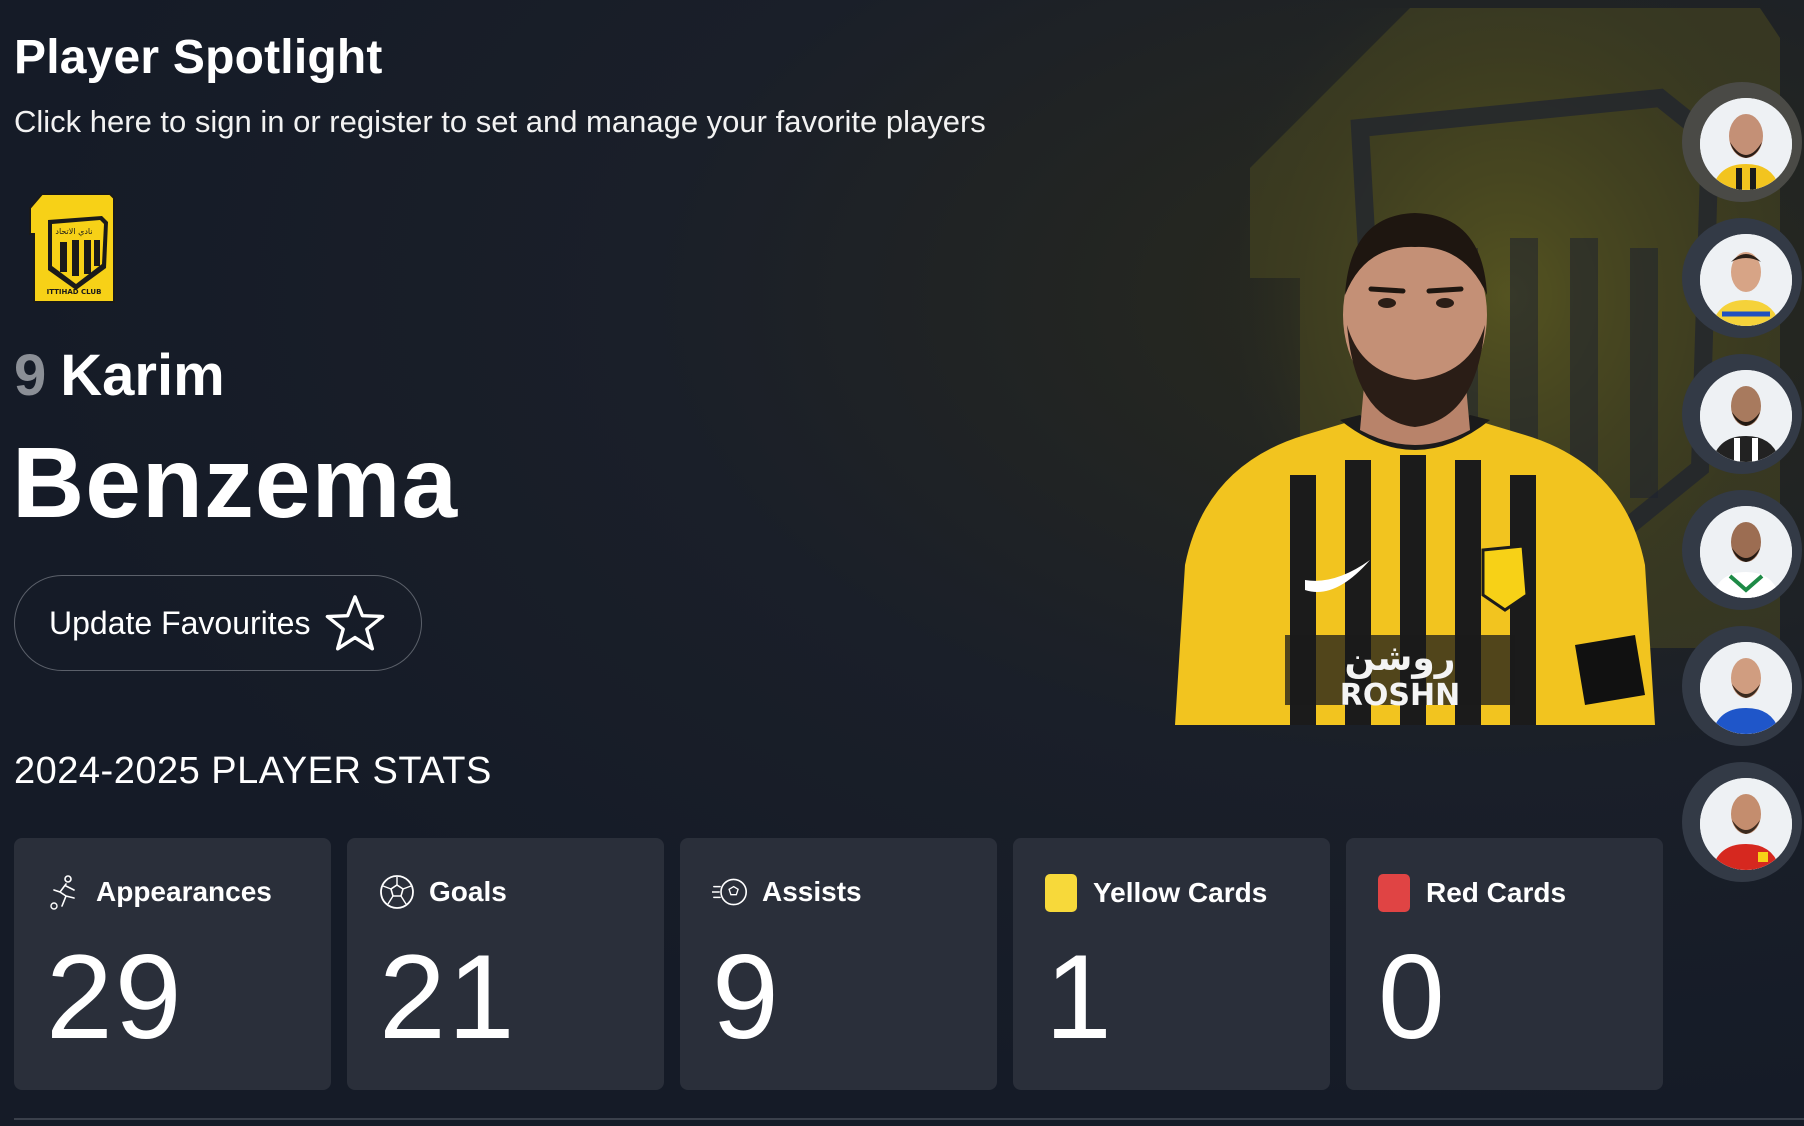  Describe the element at coordinates (812, 891) in the screenshot. I see `stat-label: Assists` at that location.